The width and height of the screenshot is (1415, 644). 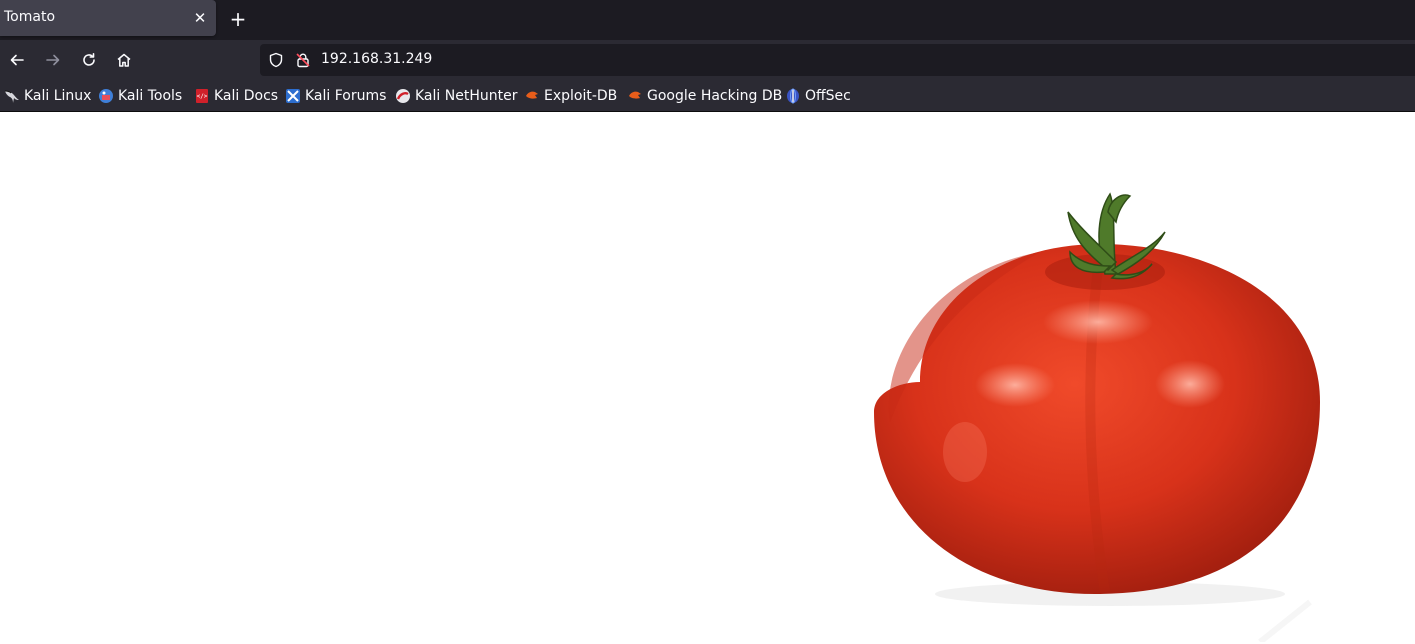 I want to click on insecure-lock-icon, so click(x=303, y=60).